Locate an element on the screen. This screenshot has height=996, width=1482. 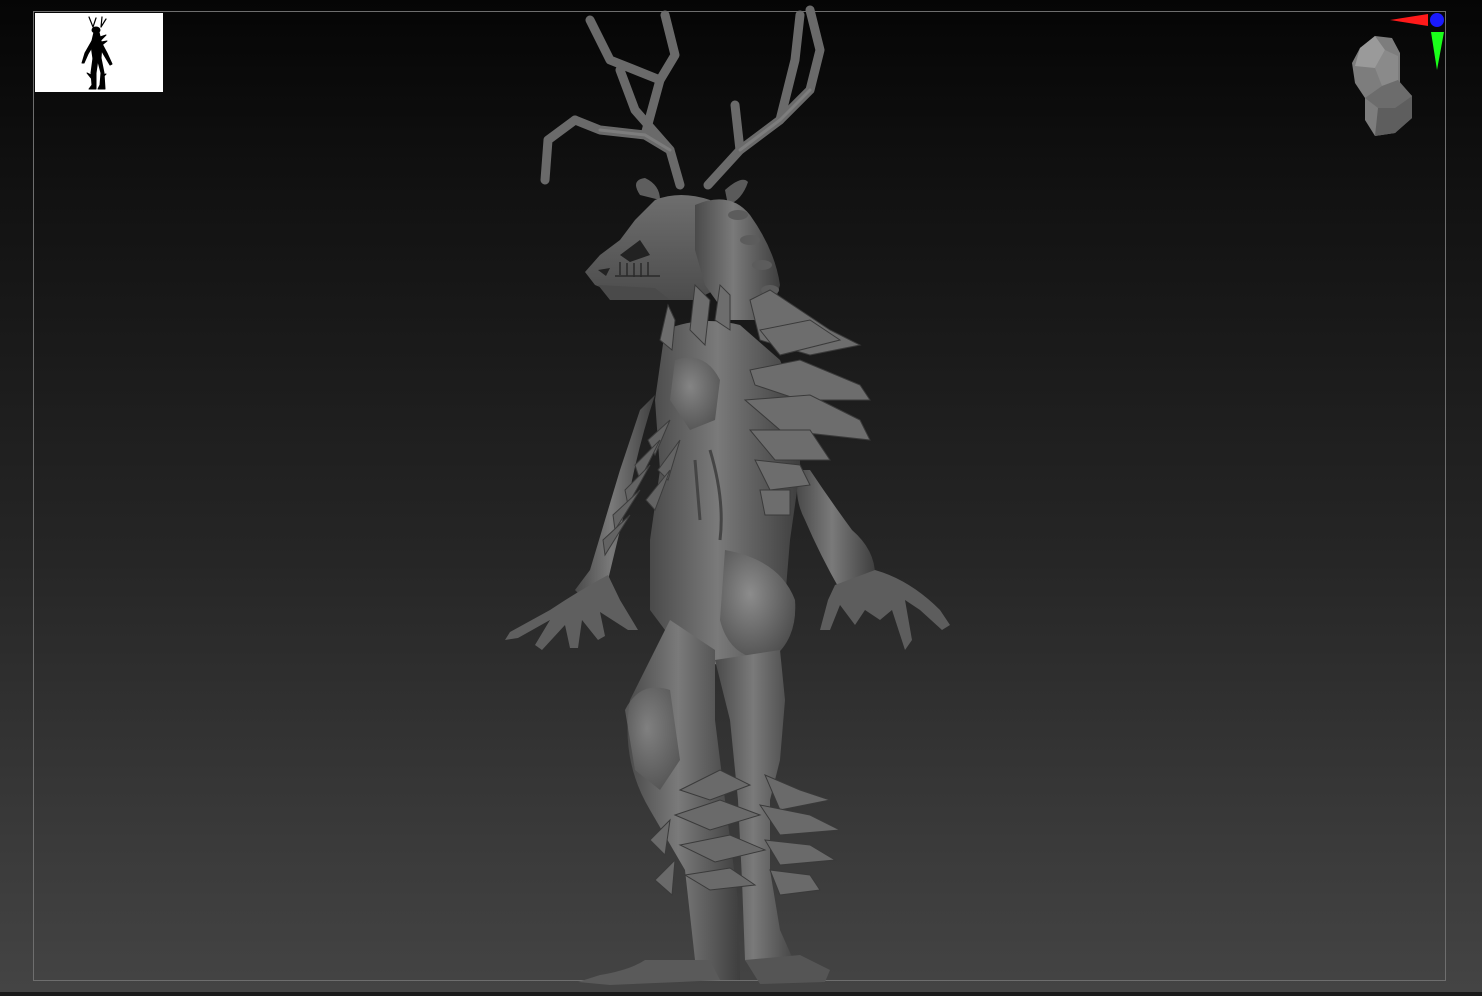
head-orientation-icon is located at coordinates (1398, 74).